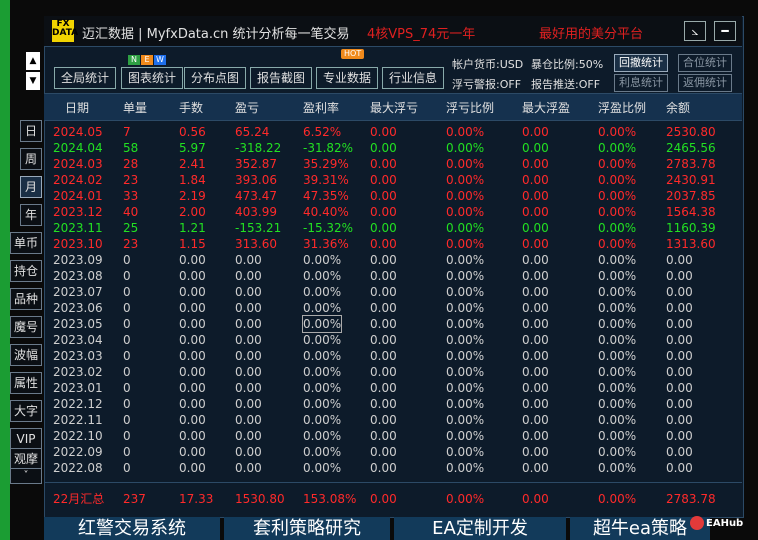 The height and width of the screenshot is (540, 758). I want to click on period-year-button: 年, so click(31, 215).